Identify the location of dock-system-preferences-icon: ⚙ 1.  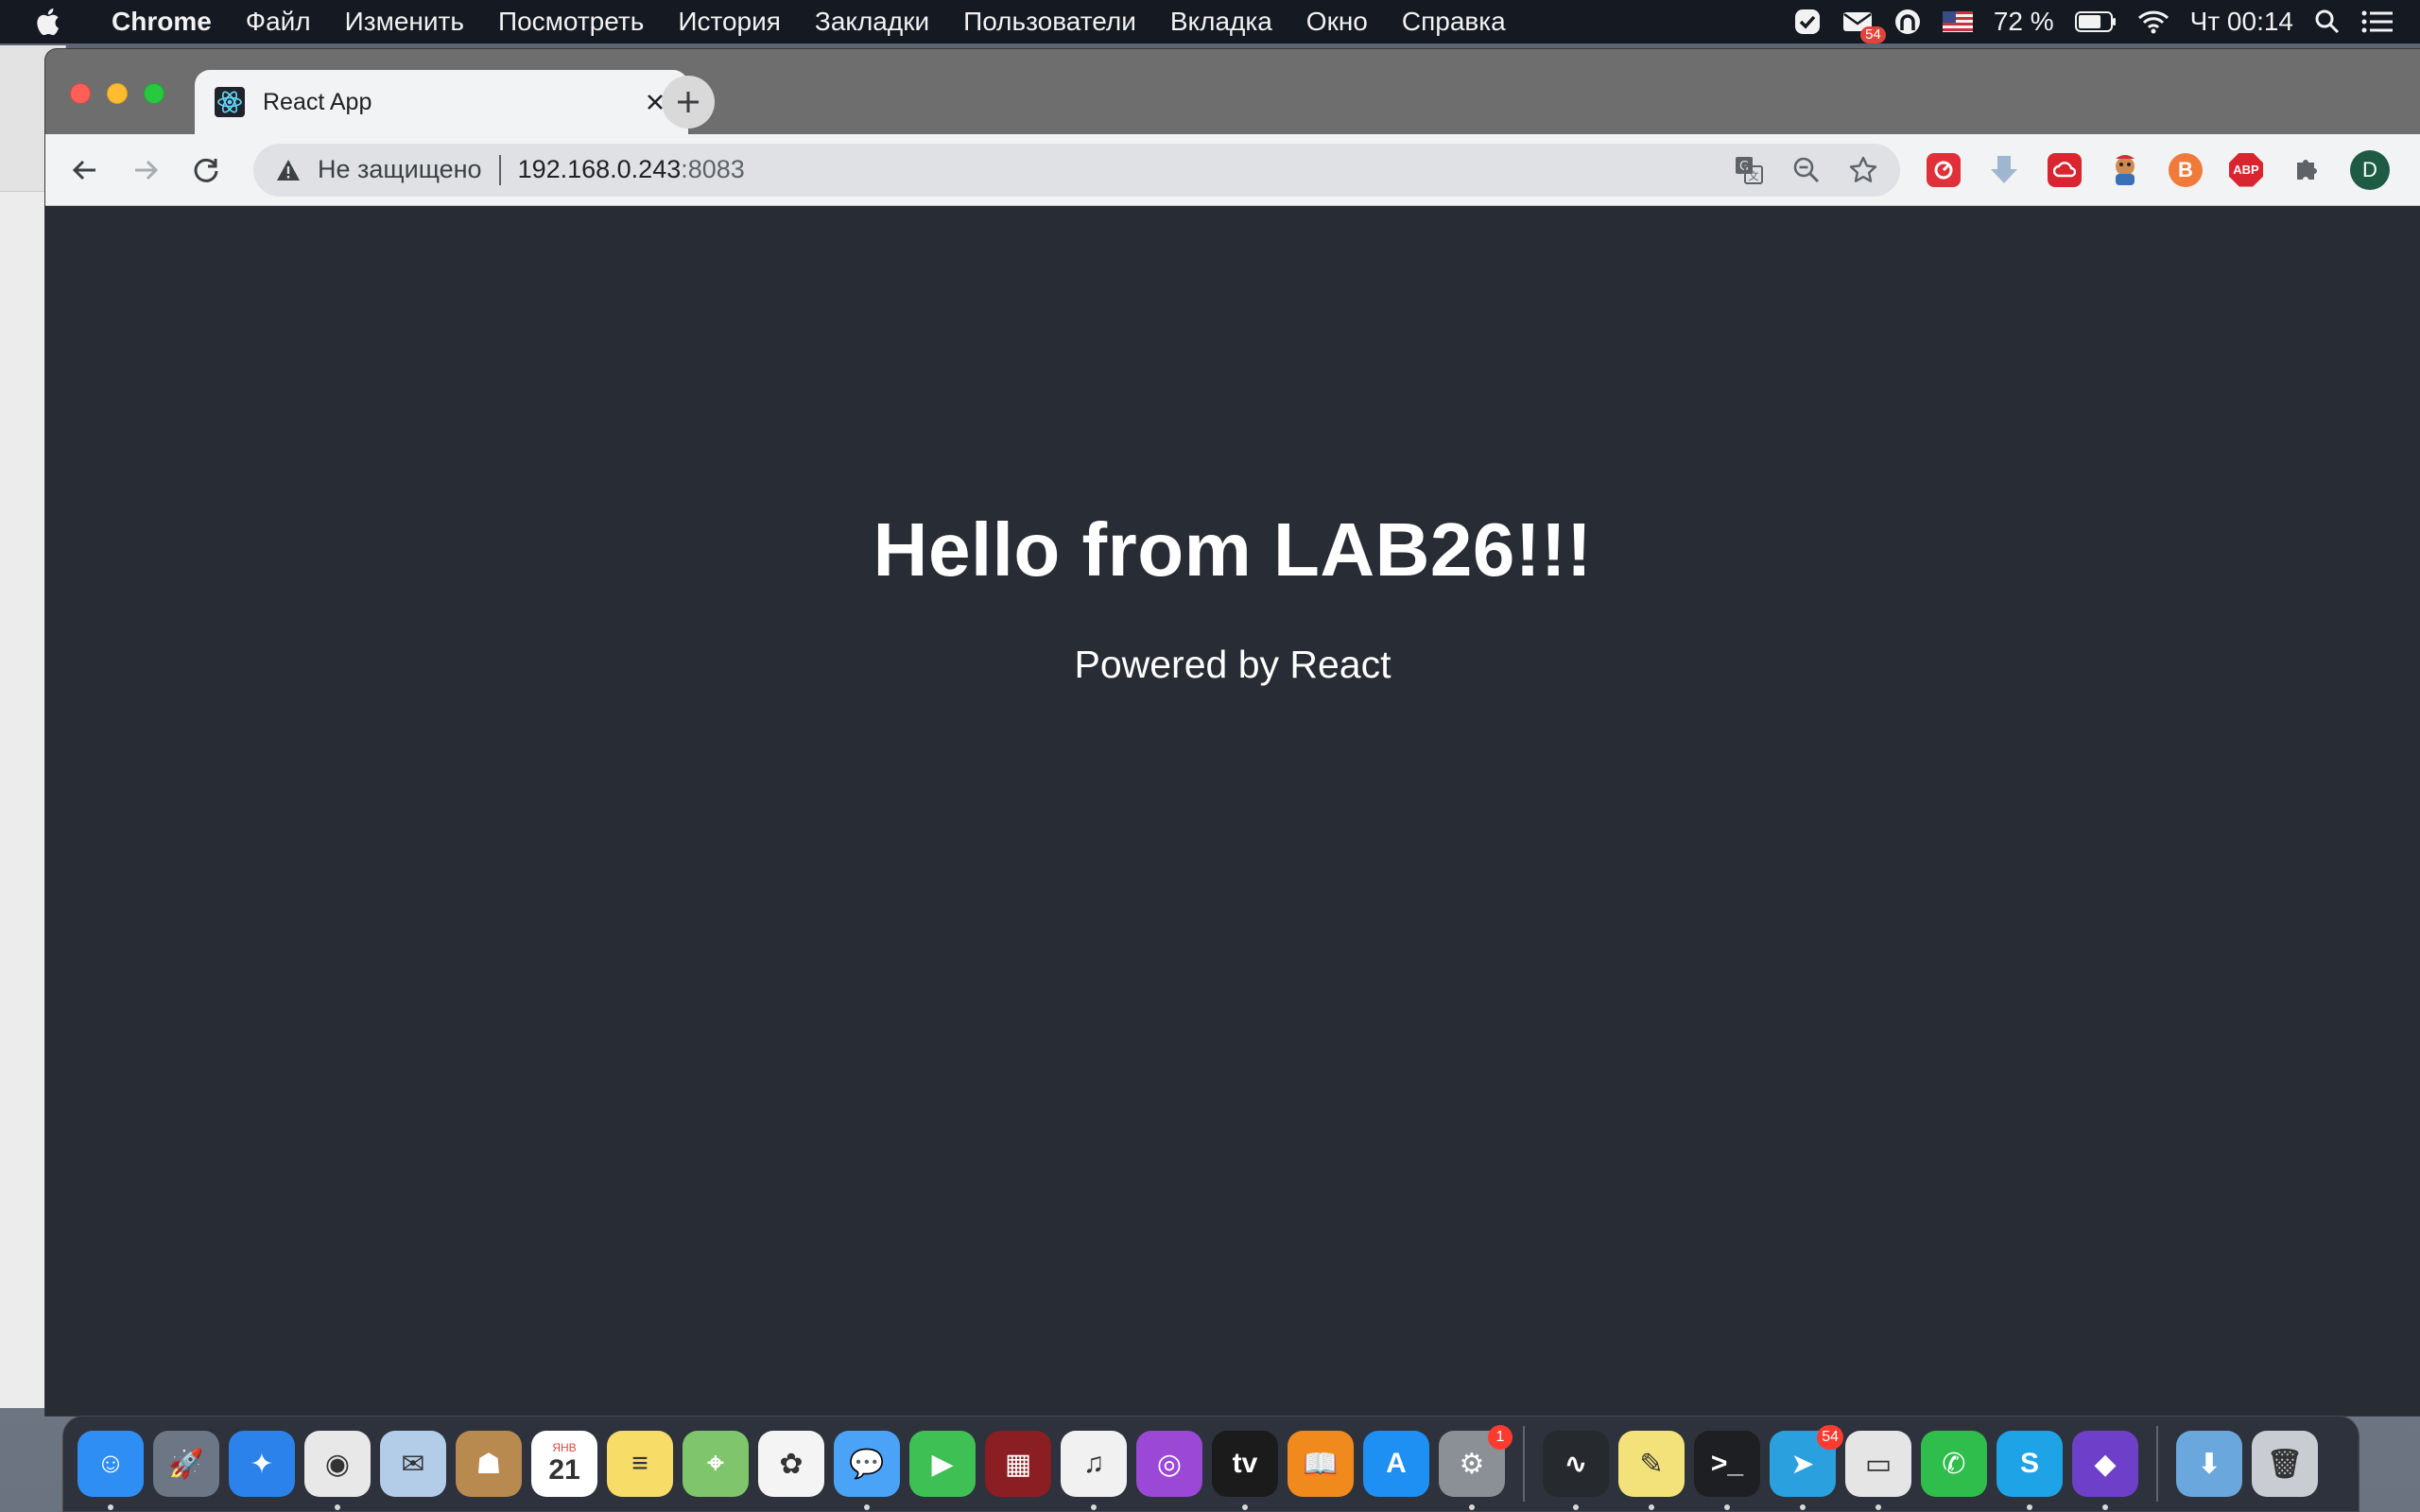
(1475, 1467).